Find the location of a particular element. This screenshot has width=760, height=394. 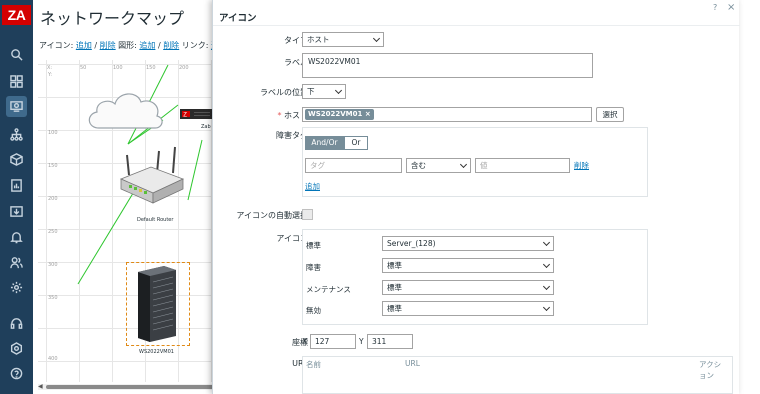

tag-name-input: タグ is located at coordinates (353, 165).